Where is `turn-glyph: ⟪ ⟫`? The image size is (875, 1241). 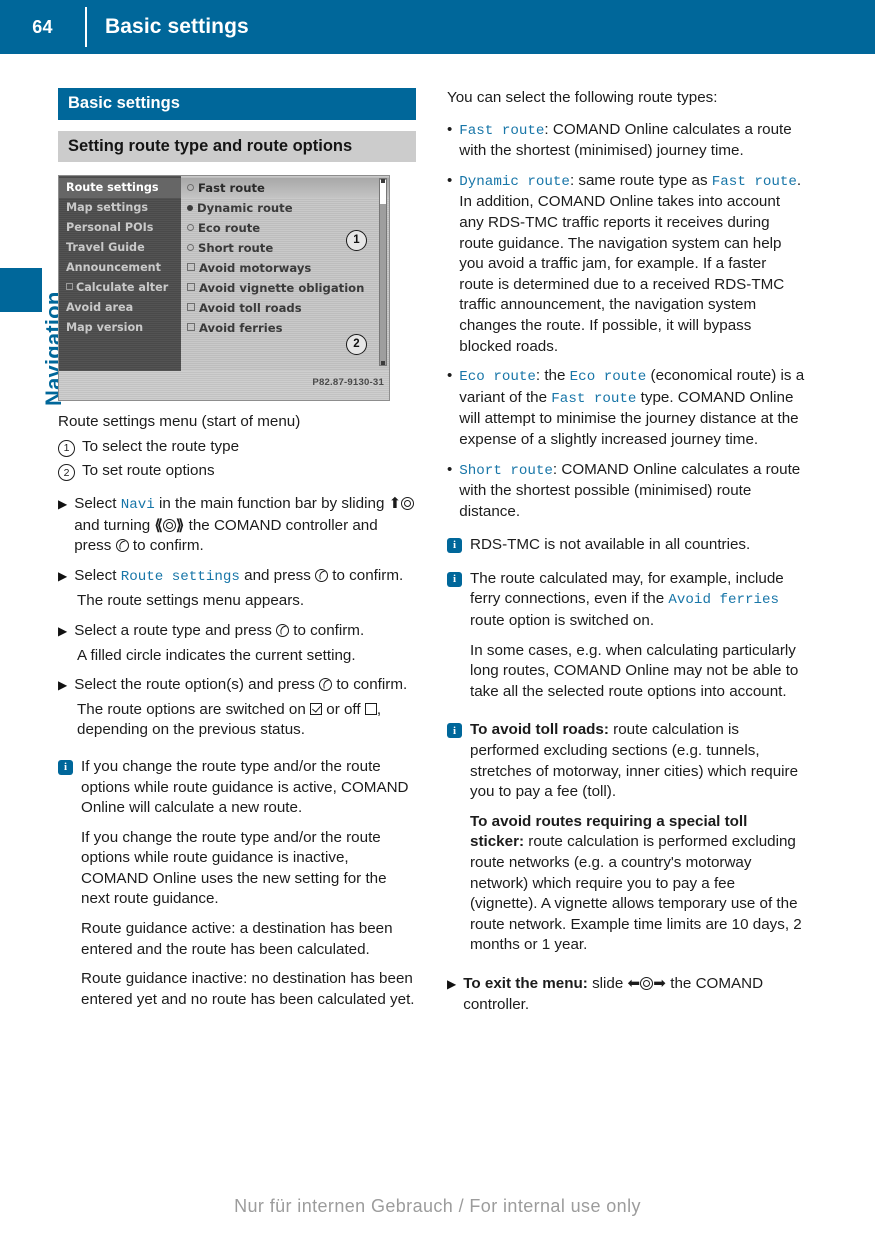
turn-glyph: ⟪ ⟫ is located at coordinates (169, 525).